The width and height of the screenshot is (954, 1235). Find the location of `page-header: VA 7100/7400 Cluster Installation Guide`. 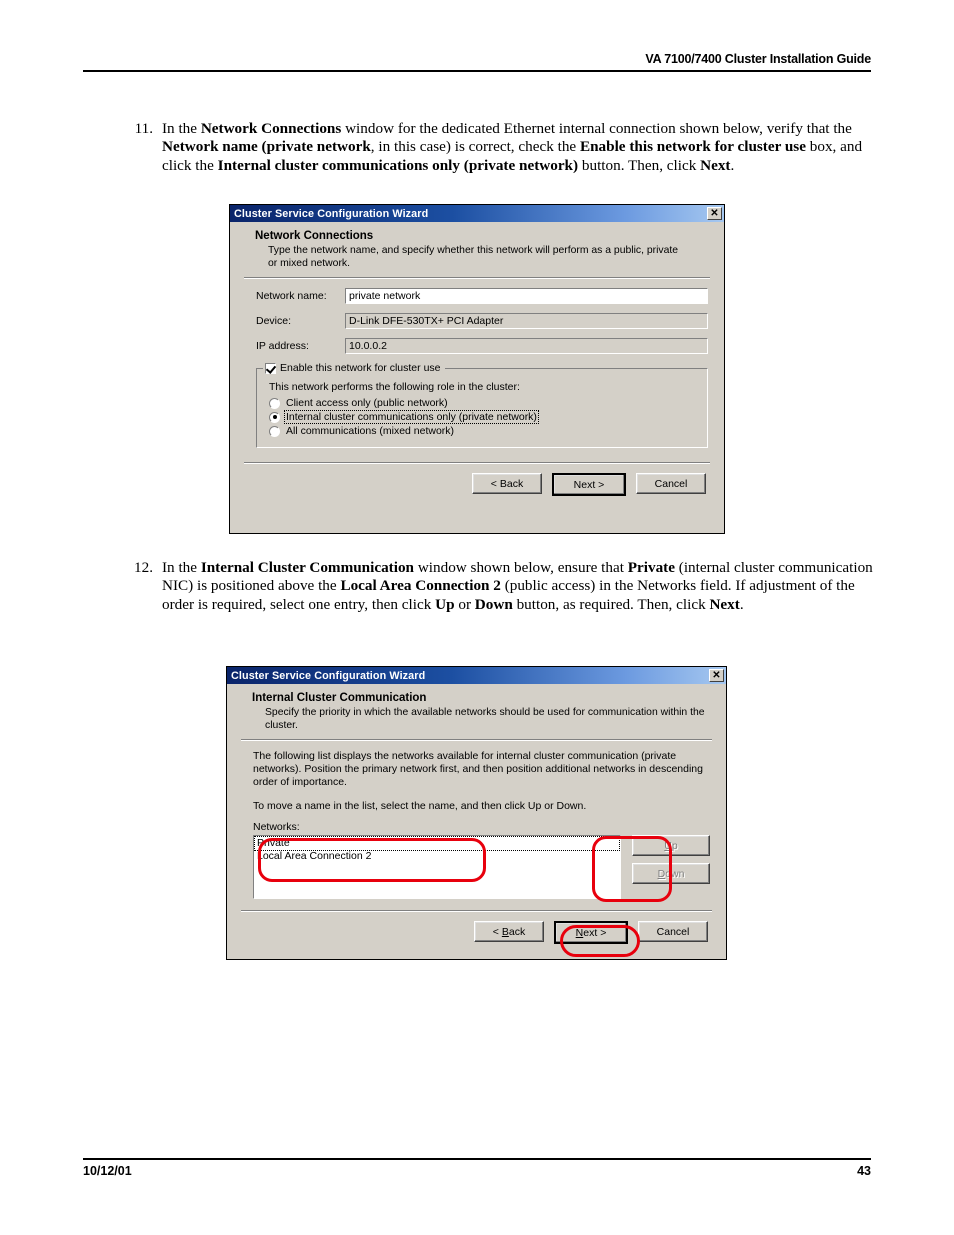

page-header: VA 7100/7400 Cluster Installation Guide is located at coordinates (477, 62).